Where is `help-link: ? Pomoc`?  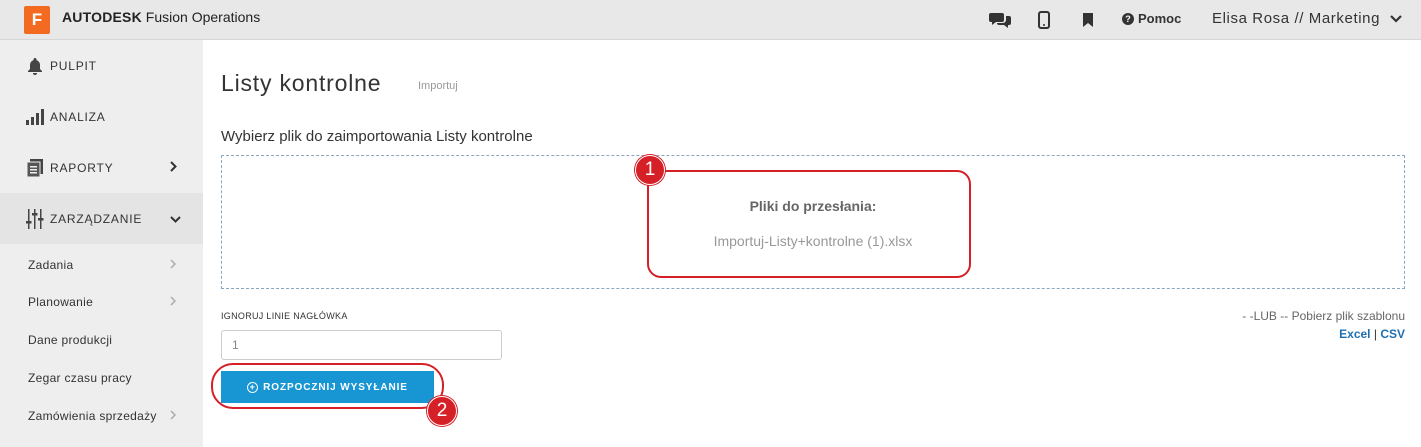 help-link: ? Pomoc is located at coordinates (1151, 18).